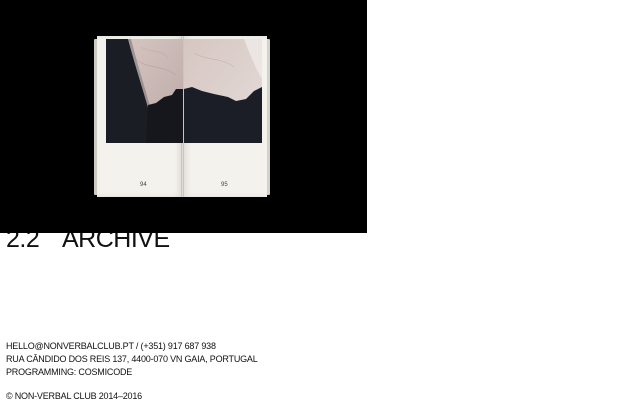 Image resolution: width=640 pixels, height=412 pixels. Describe the element at coordinates (144, 91) in the screenshot. I see `book-photo-left` at that location.